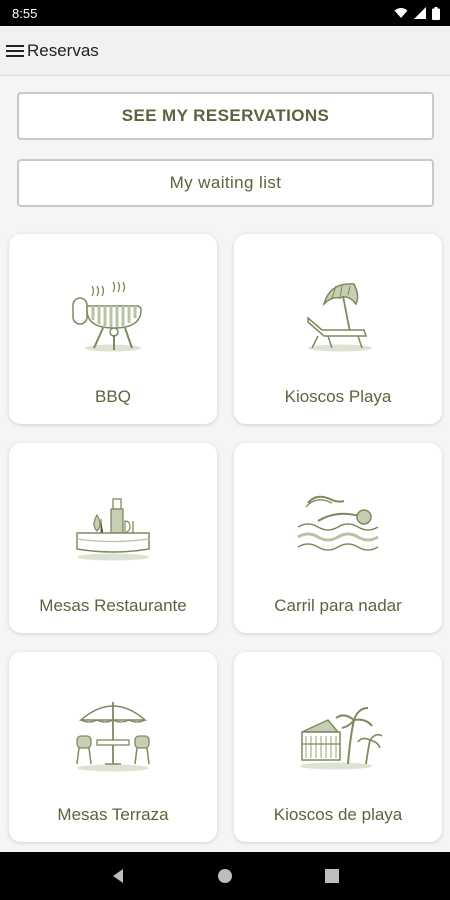  What do you see at coordinates (113, 737) in the screenshot?
I see `terrace-table-umbrella-icon` at bounding box center [113, 737].